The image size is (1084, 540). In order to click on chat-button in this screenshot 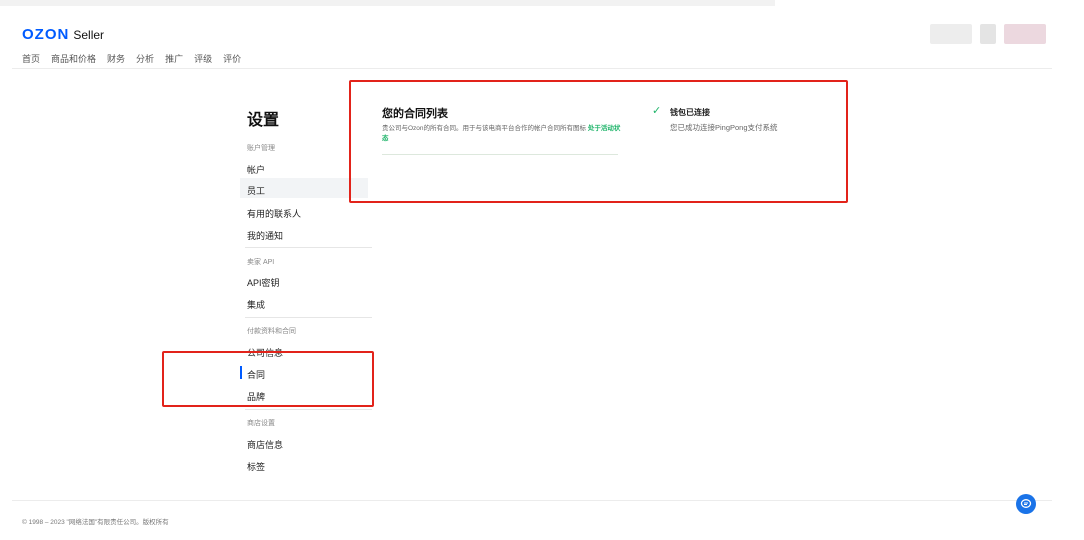, I will do `click(1026, 504)`.